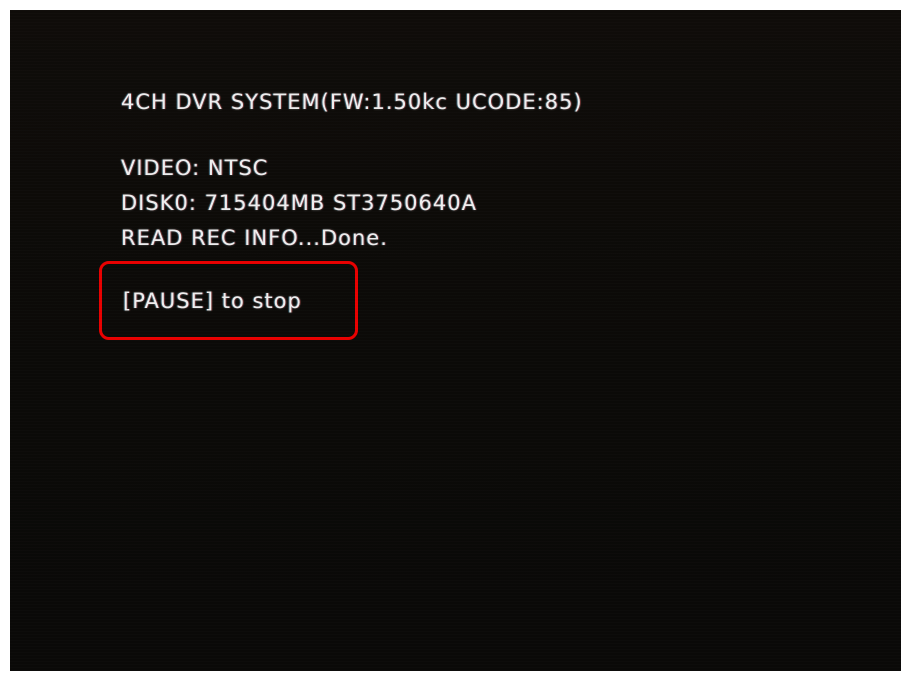  I want to click on system-title: 4CH DVR SYSTEM(FW:1.50kc UCODE:85), so click(352, 102).